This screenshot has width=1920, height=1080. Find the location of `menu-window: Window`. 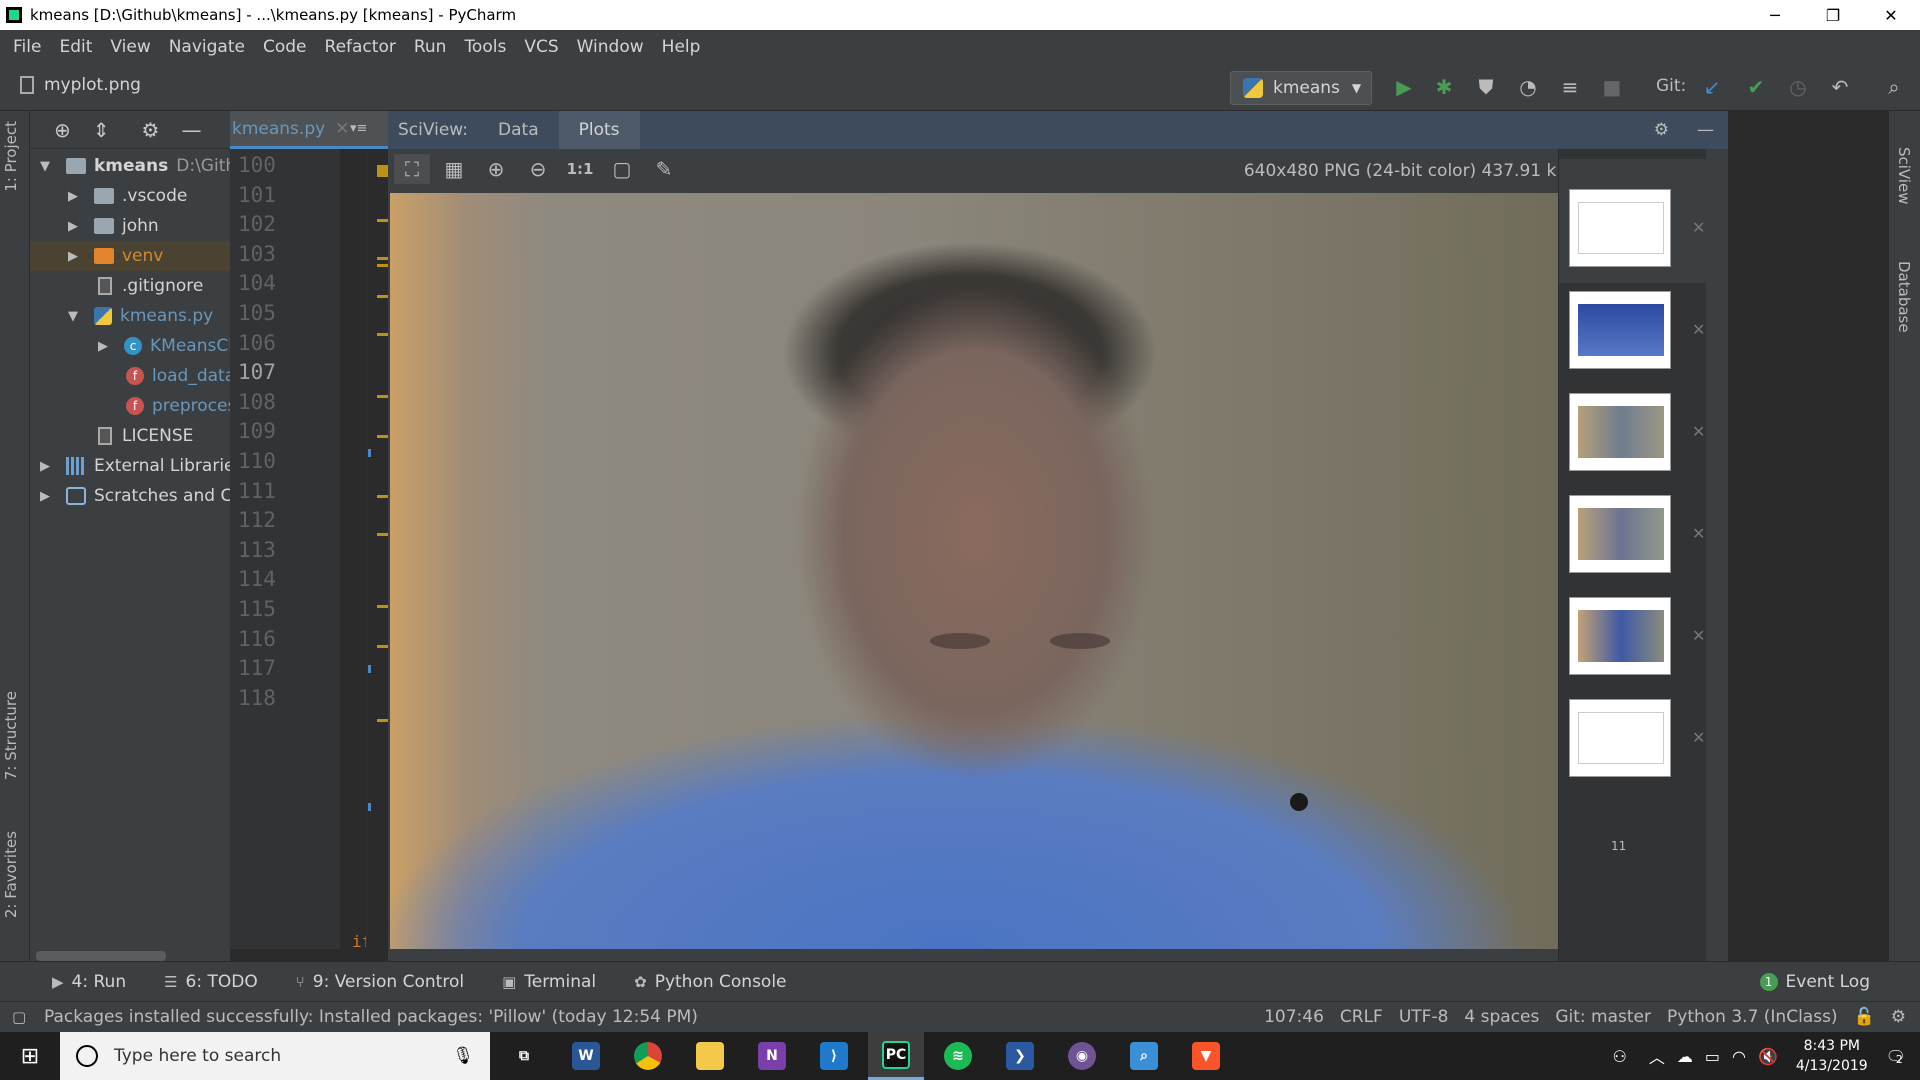

menu-window: Window is located at coordinates (610, 47).